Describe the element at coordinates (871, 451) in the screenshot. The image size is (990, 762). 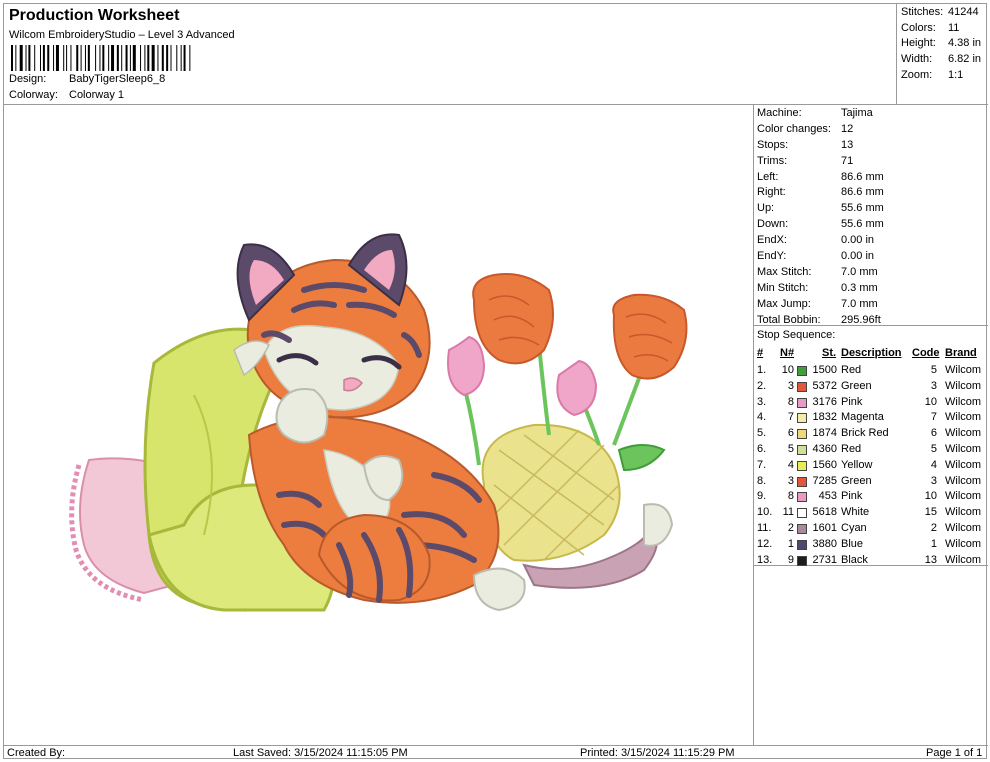
I see `table-row: 6. 5 4360 Red 5 Wilcom` at that location.